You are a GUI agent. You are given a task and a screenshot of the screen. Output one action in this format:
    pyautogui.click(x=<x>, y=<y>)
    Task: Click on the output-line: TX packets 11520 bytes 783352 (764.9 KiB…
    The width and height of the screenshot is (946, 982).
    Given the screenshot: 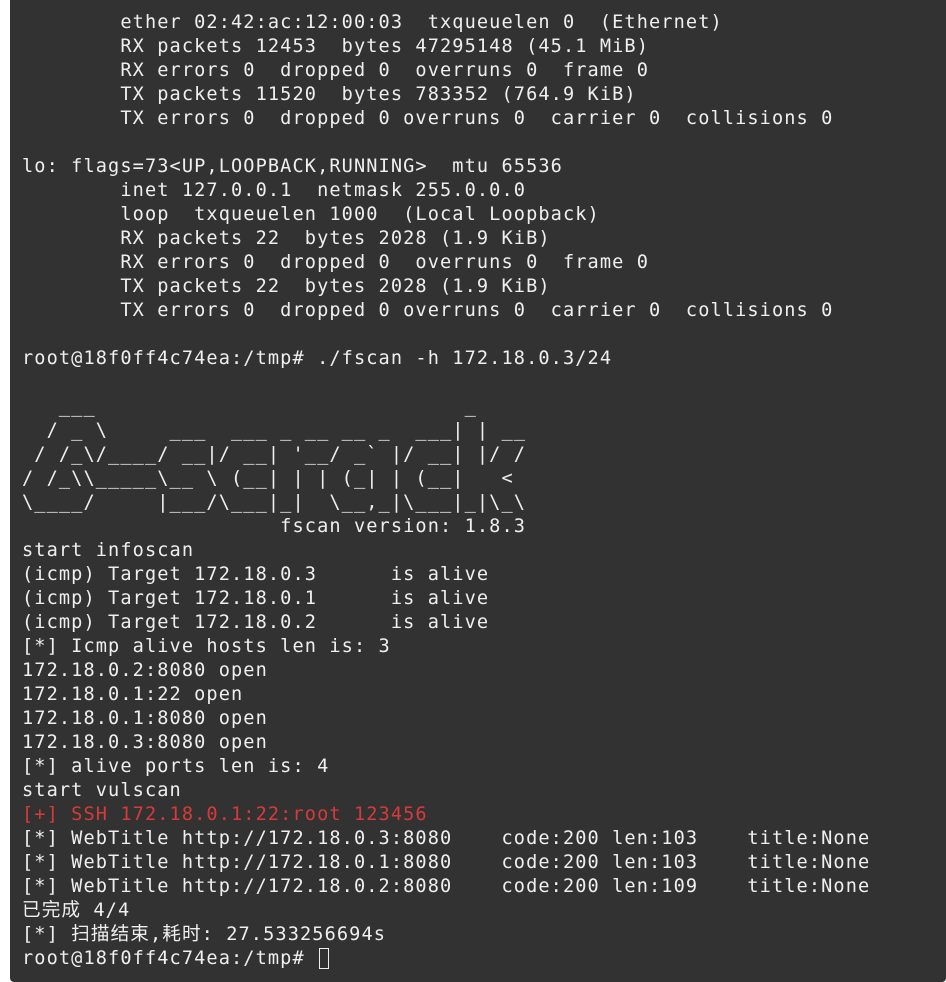 What is the action you would take?
    pyautogui.click(x=329, y=94)
    